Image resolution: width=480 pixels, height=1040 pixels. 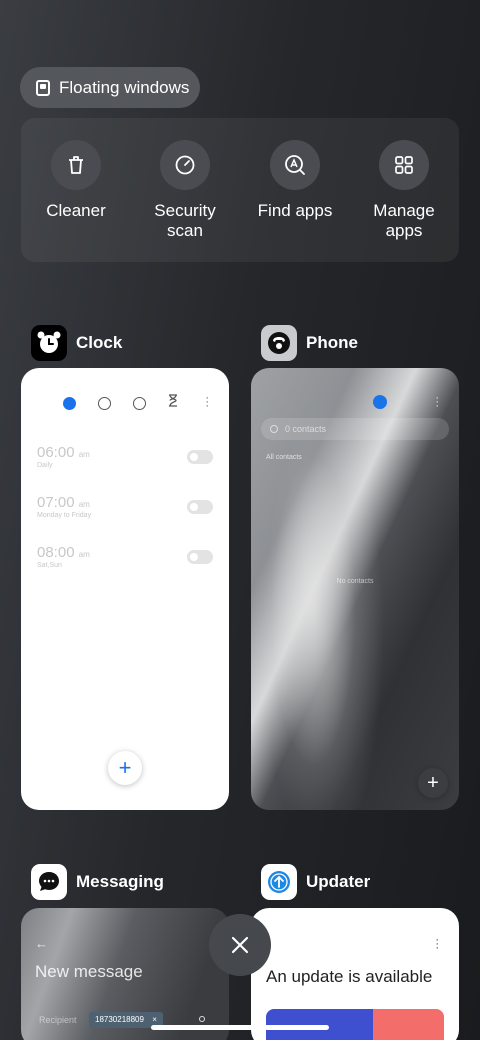 What do you see at coordinates (279, 882) in the screenshot?
I see `updater-app-icon` at bounding box center [279, 882].